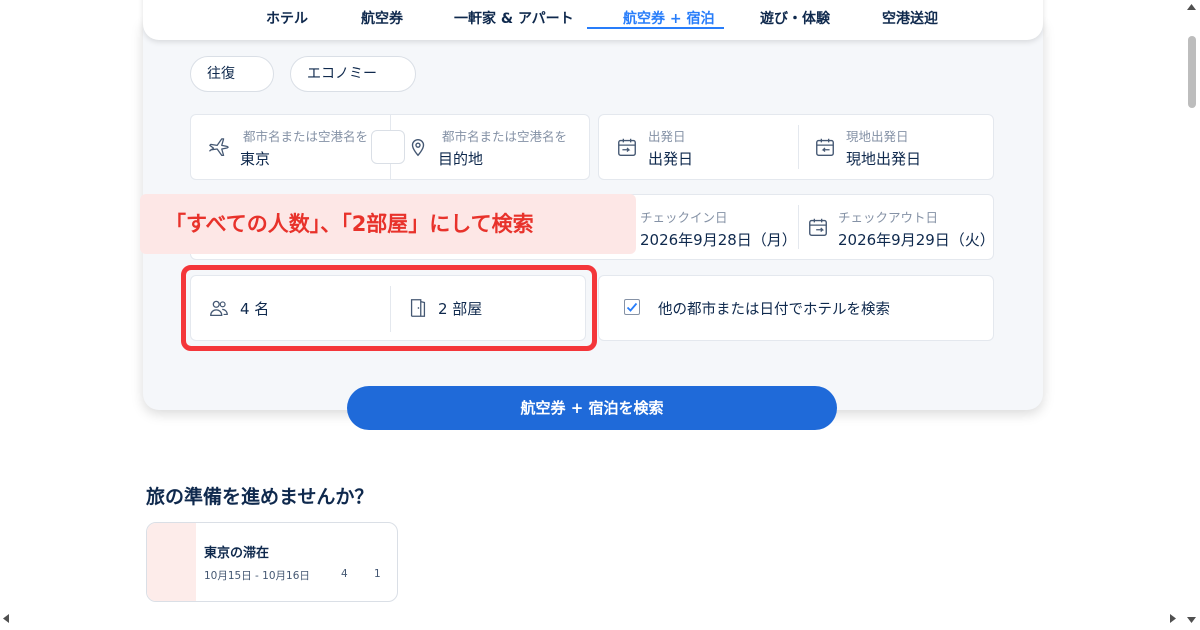 This screenshot has width=1200, height=630. Describe the element at coordinates (272, 562) in the screenshot. I see `recent-search-card: 東京の滞在 10月15日 - 10月16日 4 1` at that location.